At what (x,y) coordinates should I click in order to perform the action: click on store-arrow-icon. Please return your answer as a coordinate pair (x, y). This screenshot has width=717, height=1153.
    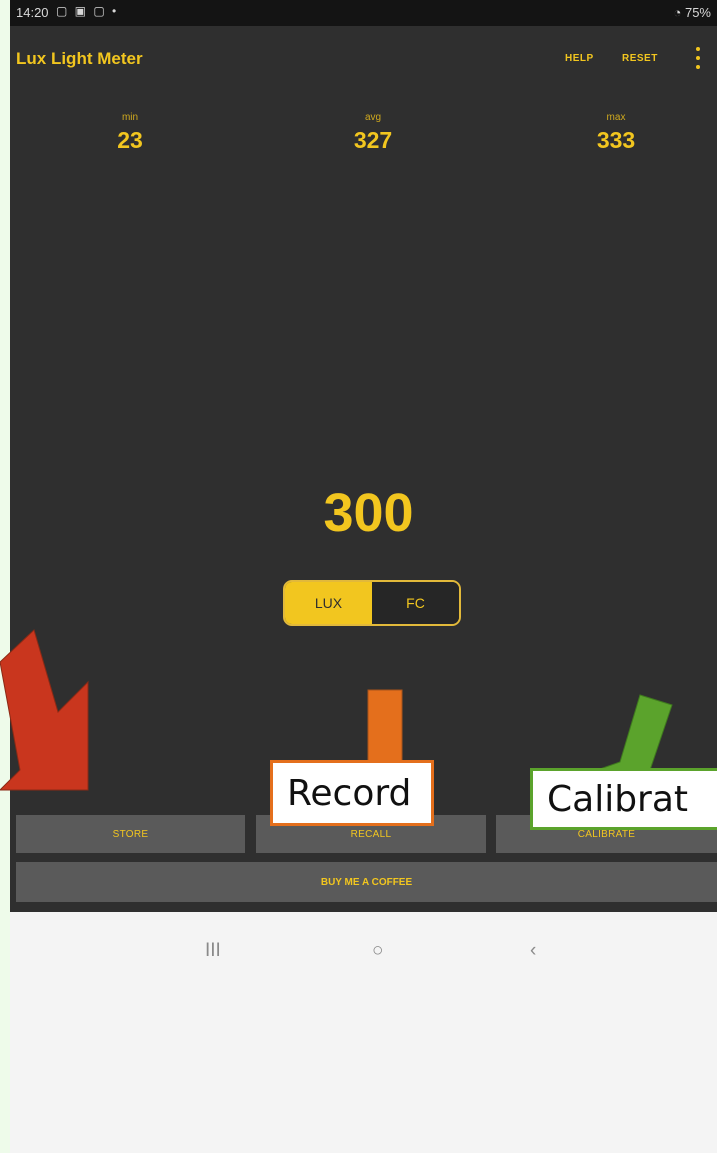
    Looking at the image, I should click on (44, 710).